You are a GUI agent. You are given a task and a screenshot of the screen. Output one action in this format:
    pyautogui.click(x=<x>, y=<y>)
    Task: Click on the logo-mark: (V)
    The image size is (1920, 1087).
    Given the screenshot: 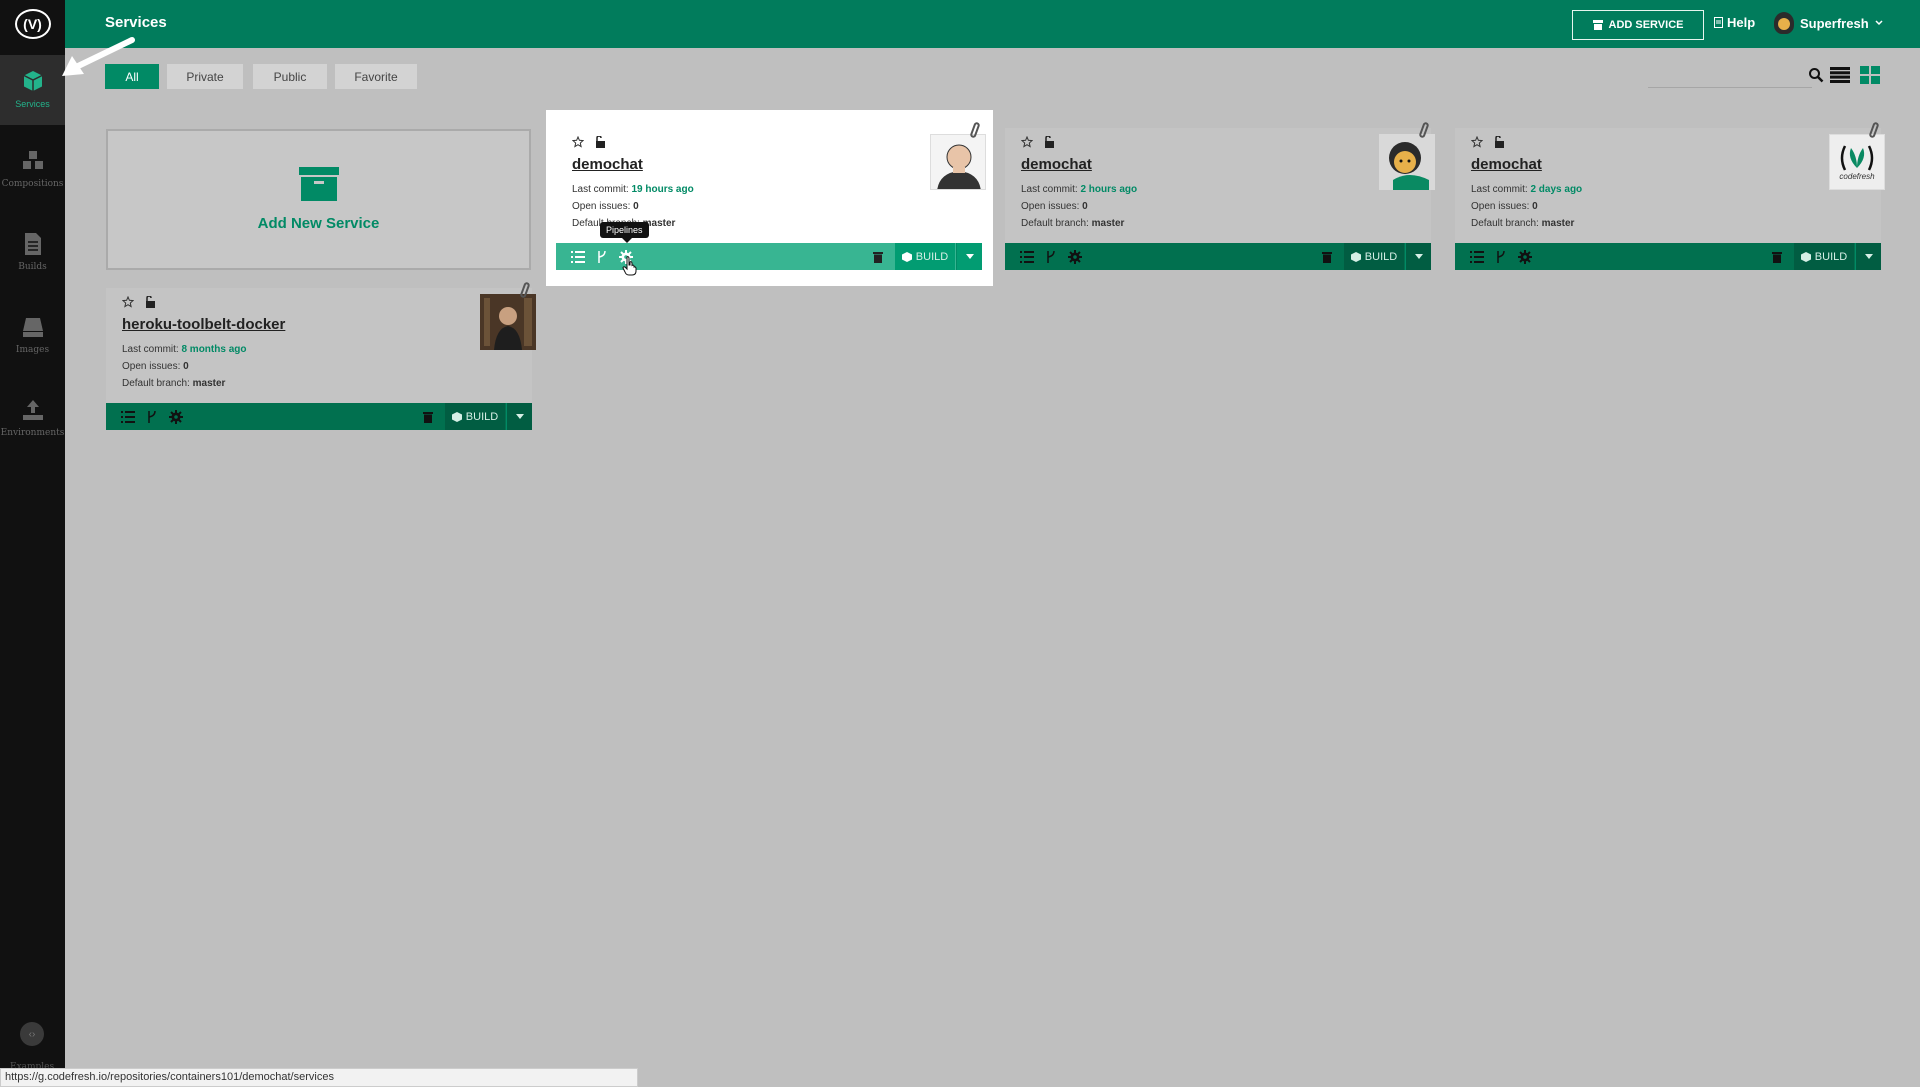 What is the action you would take?
    pyautogui.click(x=32, y=24)
    